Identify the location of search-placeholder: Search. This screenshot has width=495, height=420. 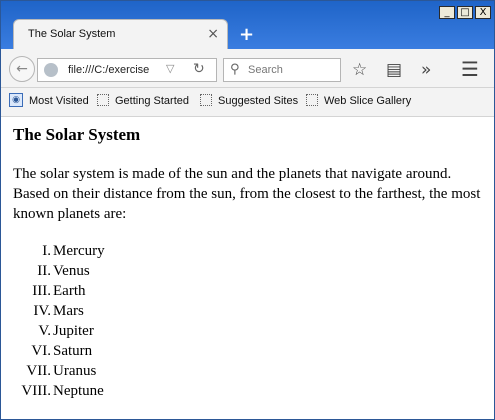
(265, 70).